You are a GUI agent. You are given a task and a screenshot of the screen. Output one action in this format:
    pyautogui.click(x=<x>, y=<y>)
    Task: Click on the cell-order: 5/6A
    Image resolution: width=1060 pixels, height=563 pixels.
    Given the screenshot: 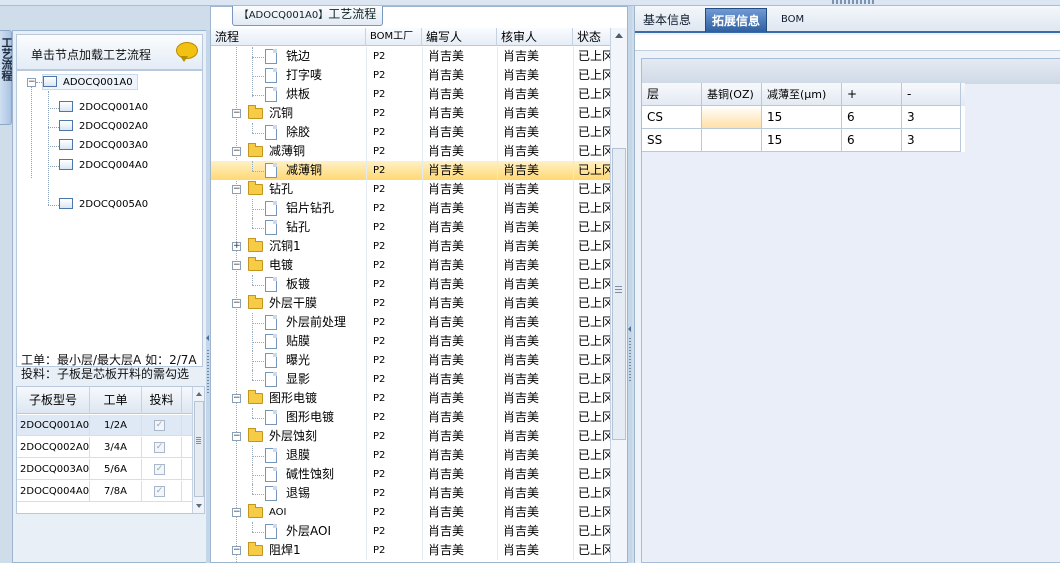 What is the action you would take?
    pyautogui.click(x=116, y=469)
    